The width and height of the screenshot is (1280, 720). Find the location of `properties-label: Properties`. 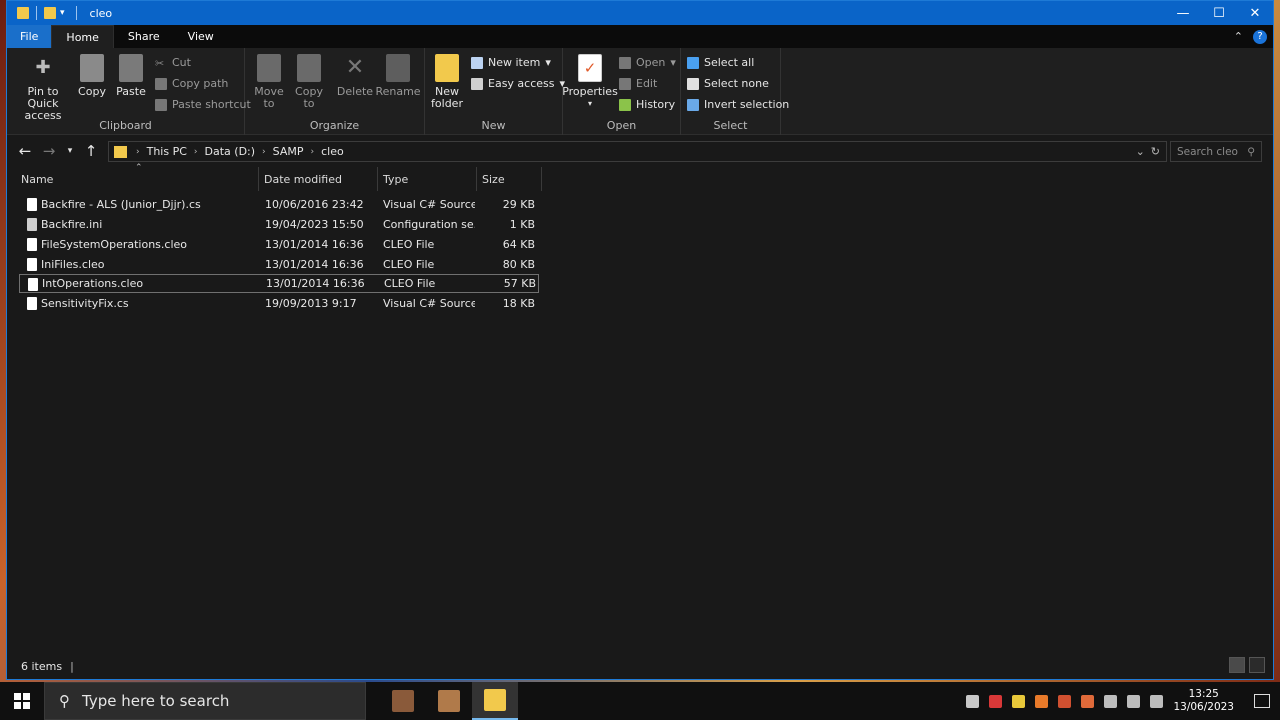

properties-label: Properties is located at coordinates (590, 91).